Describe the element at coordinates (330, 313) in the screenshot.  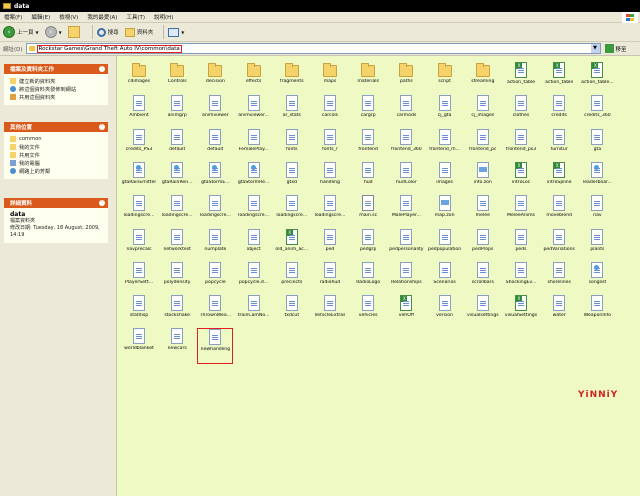
I see `file-item: VehicleExtras` at that location.